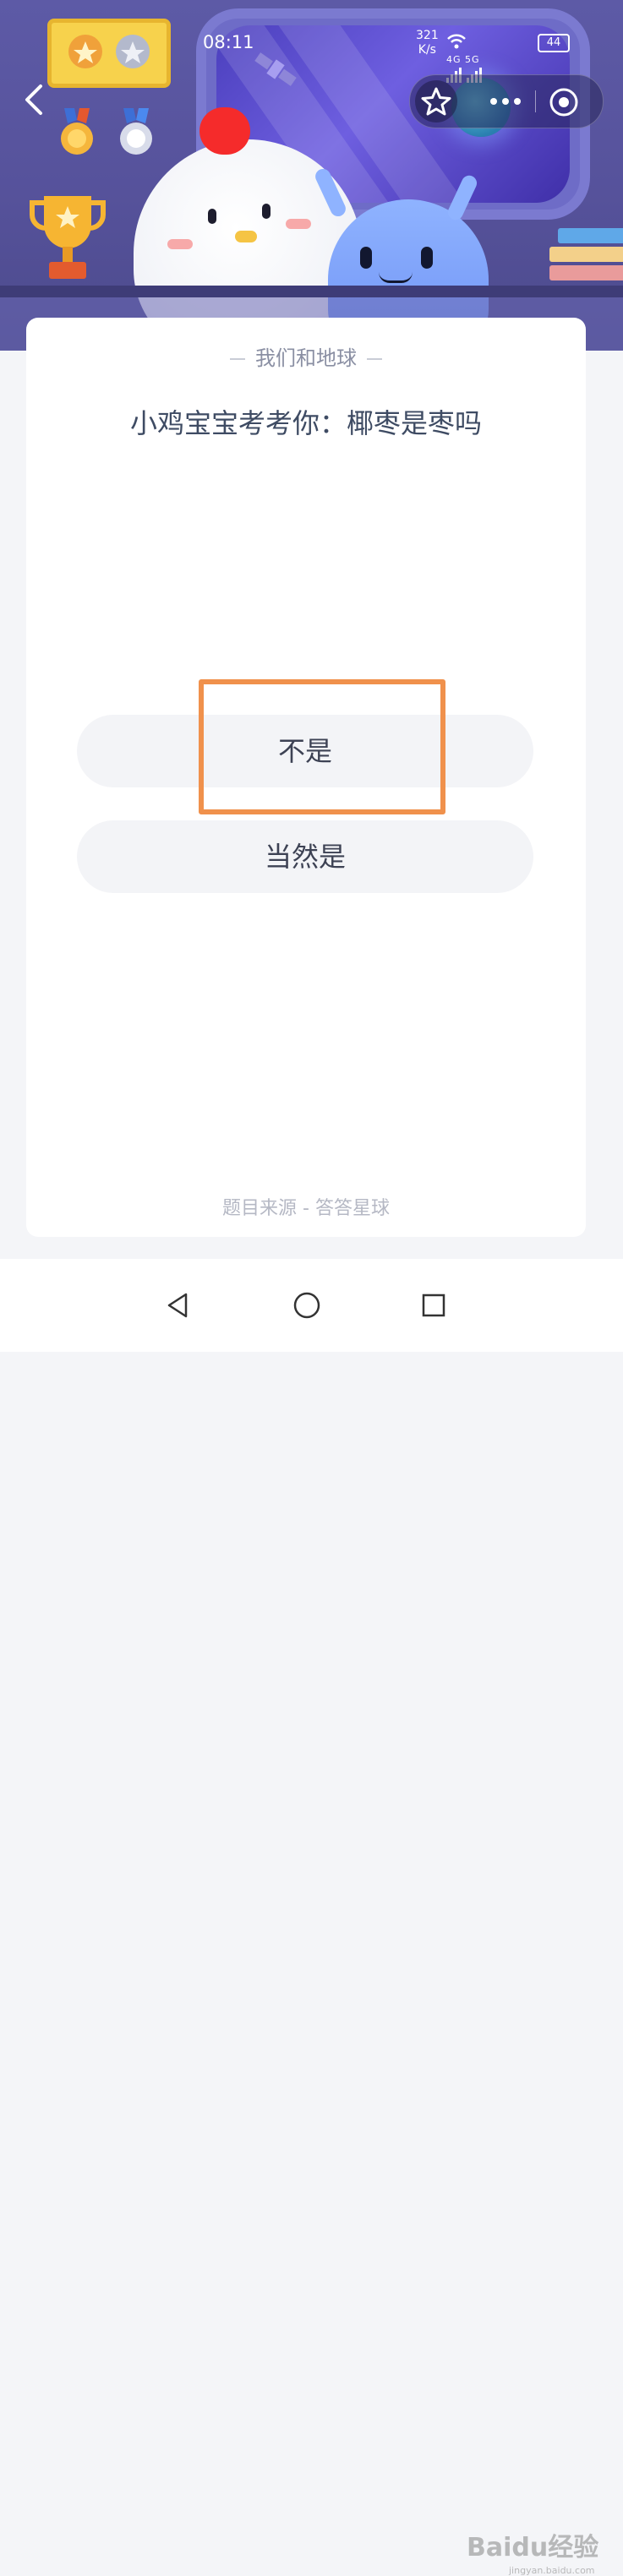 The height and width of the screenshot is (2576, 623). Describe the element at coordinates (228, 42) in the screenshot. I see `status-time: 08:11` at that location.